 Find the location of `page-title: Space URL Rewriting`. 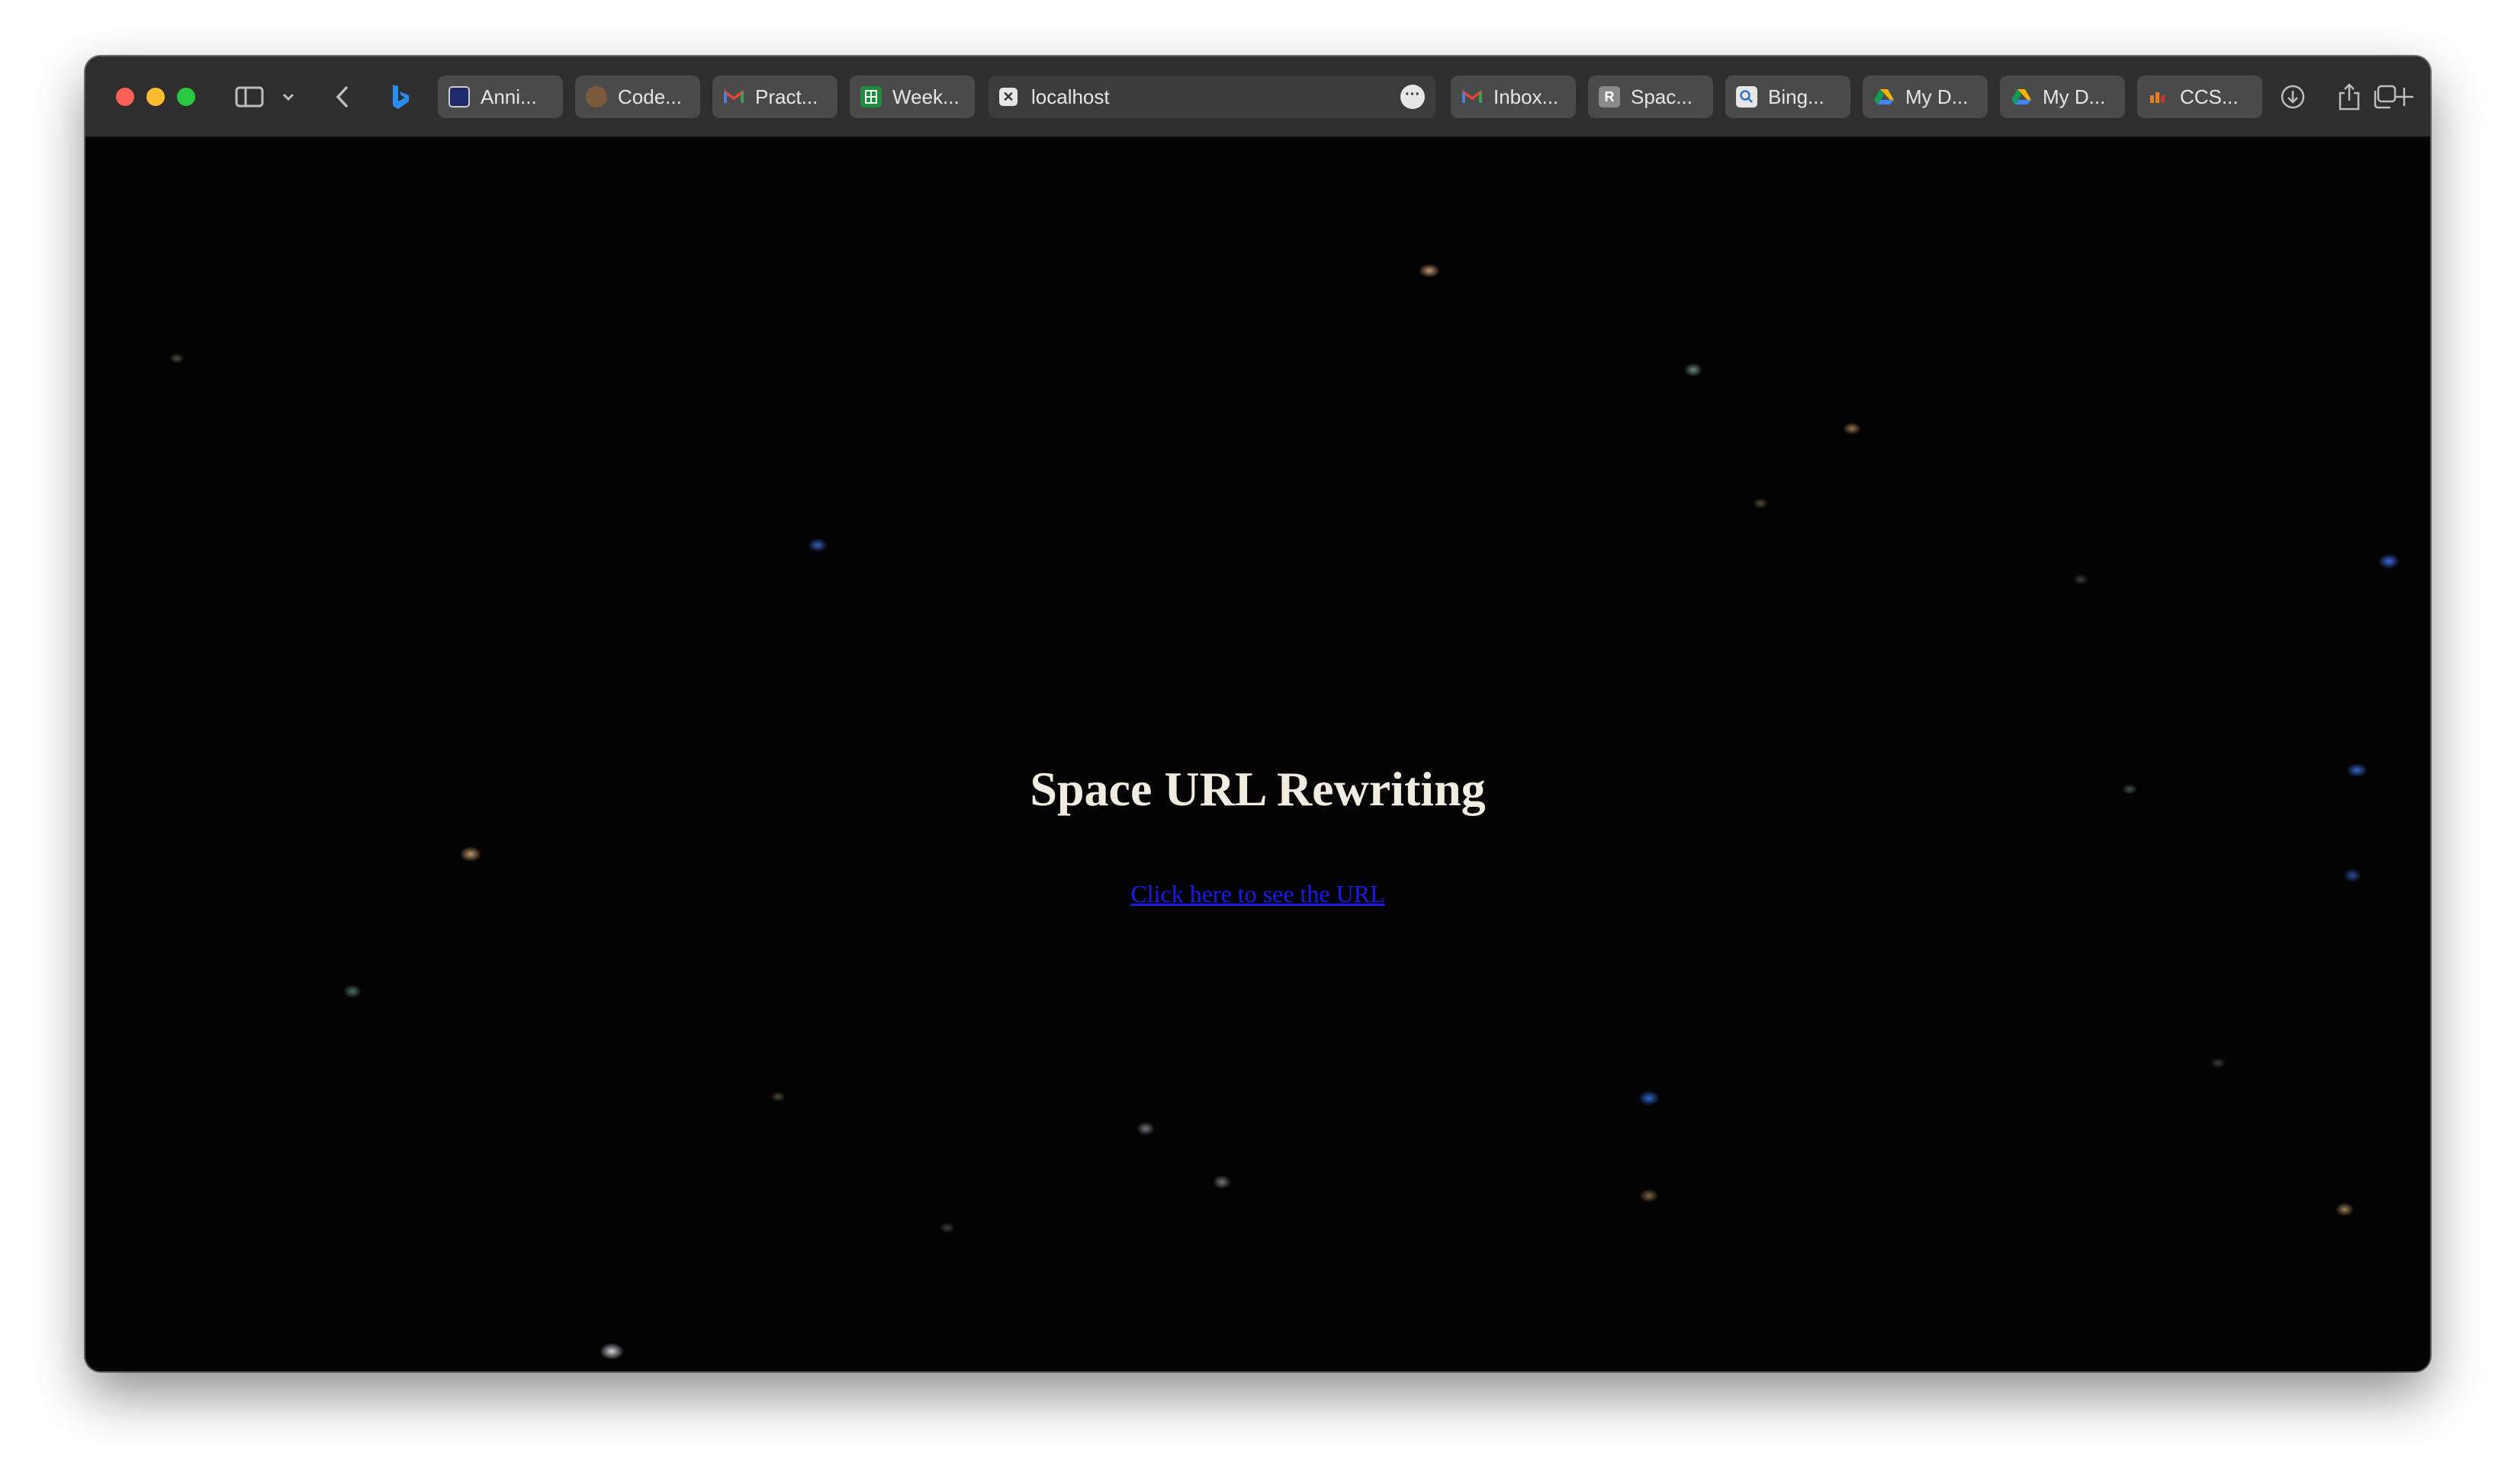

page-title: Space URL Rewriting is located at coordinates (1258, 789).